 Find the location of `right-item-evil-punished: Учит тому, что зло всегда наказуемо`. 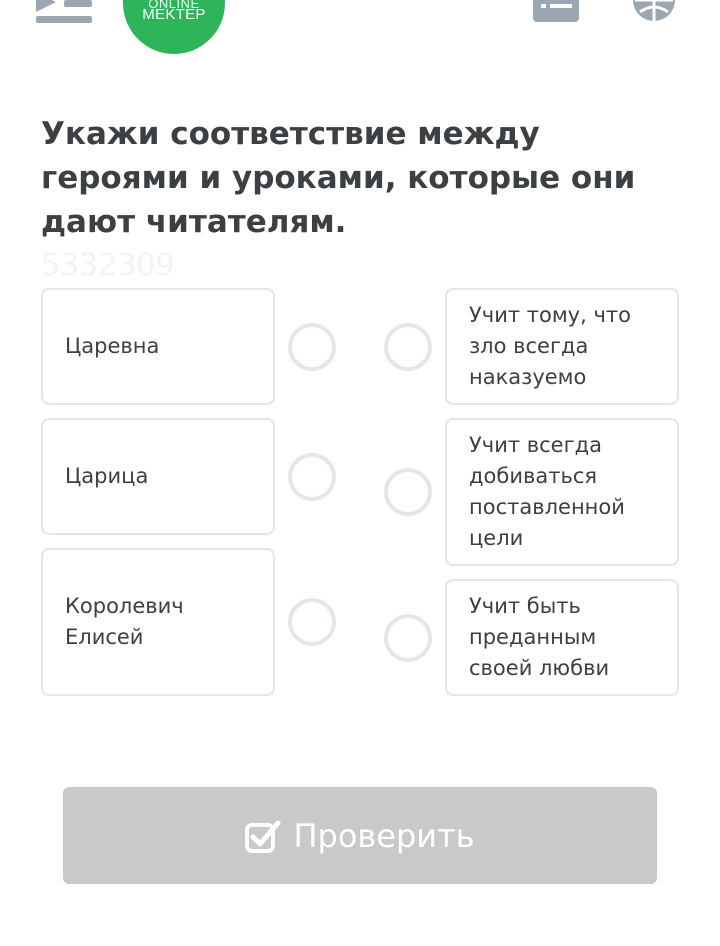

right-item-evil-punished: Учит тому, что зло всегда наказуемо is located at coordinates (562, 346).